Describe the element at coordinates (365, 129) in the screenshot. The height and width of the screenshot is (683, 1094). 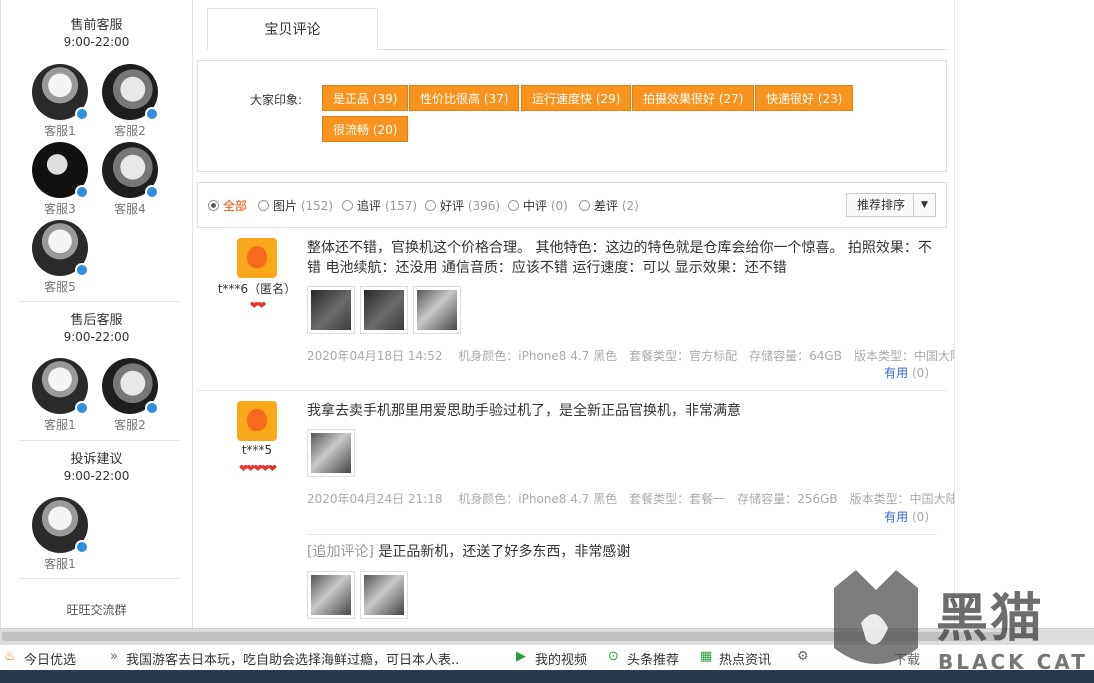
I see `impression-tag: 很流畅 (20)` at that location.